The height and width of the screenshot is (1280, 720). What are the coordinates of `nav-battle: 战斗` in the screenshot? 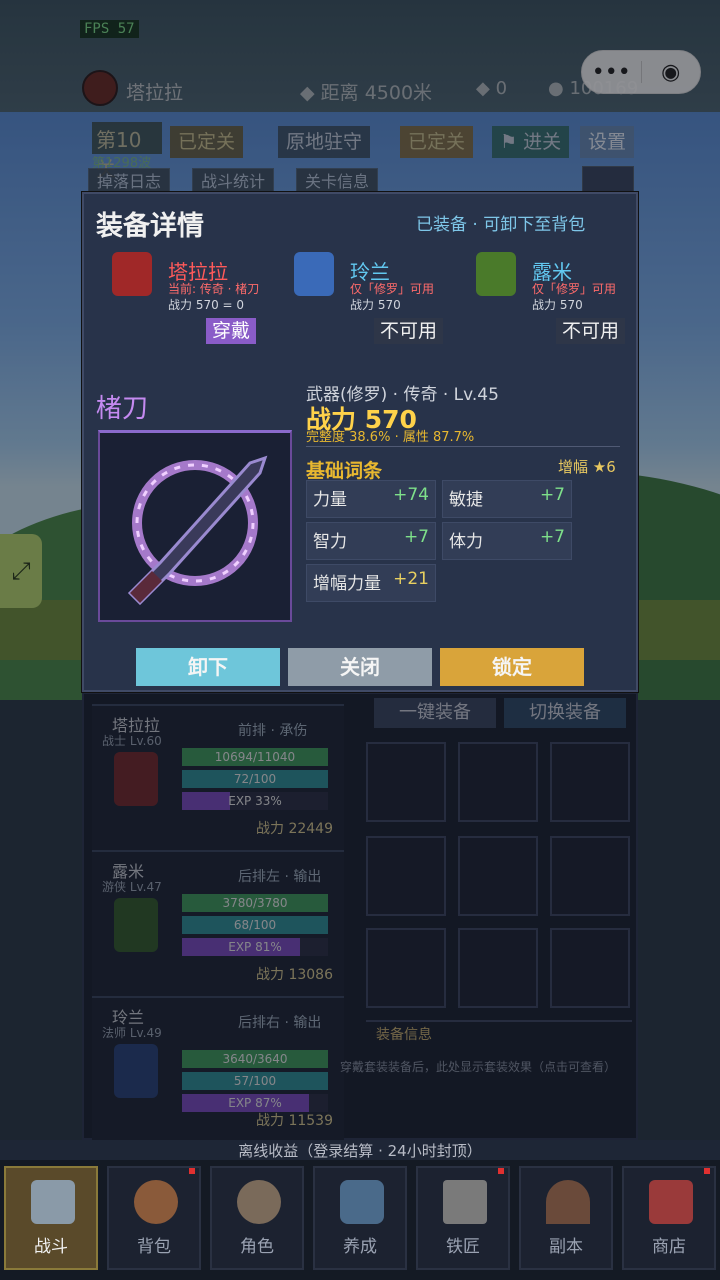 It's located at (51, 1218).